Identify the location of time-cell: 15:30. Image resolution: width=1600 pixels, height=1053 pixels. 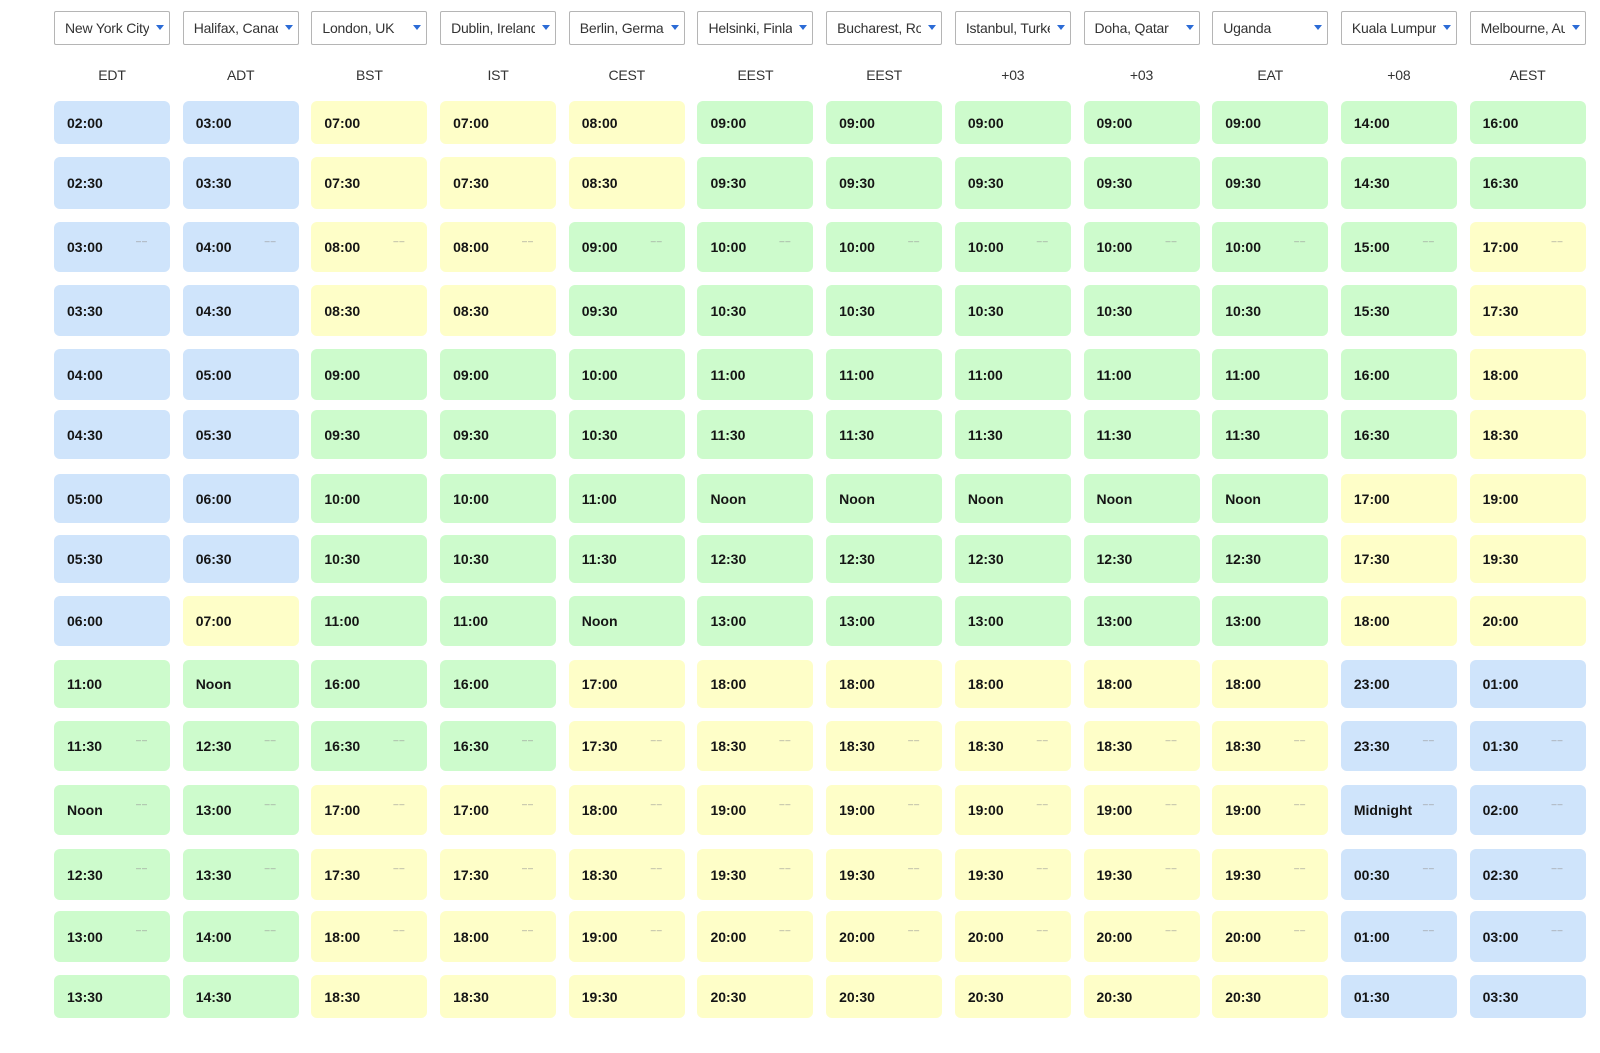
(1398, 310).